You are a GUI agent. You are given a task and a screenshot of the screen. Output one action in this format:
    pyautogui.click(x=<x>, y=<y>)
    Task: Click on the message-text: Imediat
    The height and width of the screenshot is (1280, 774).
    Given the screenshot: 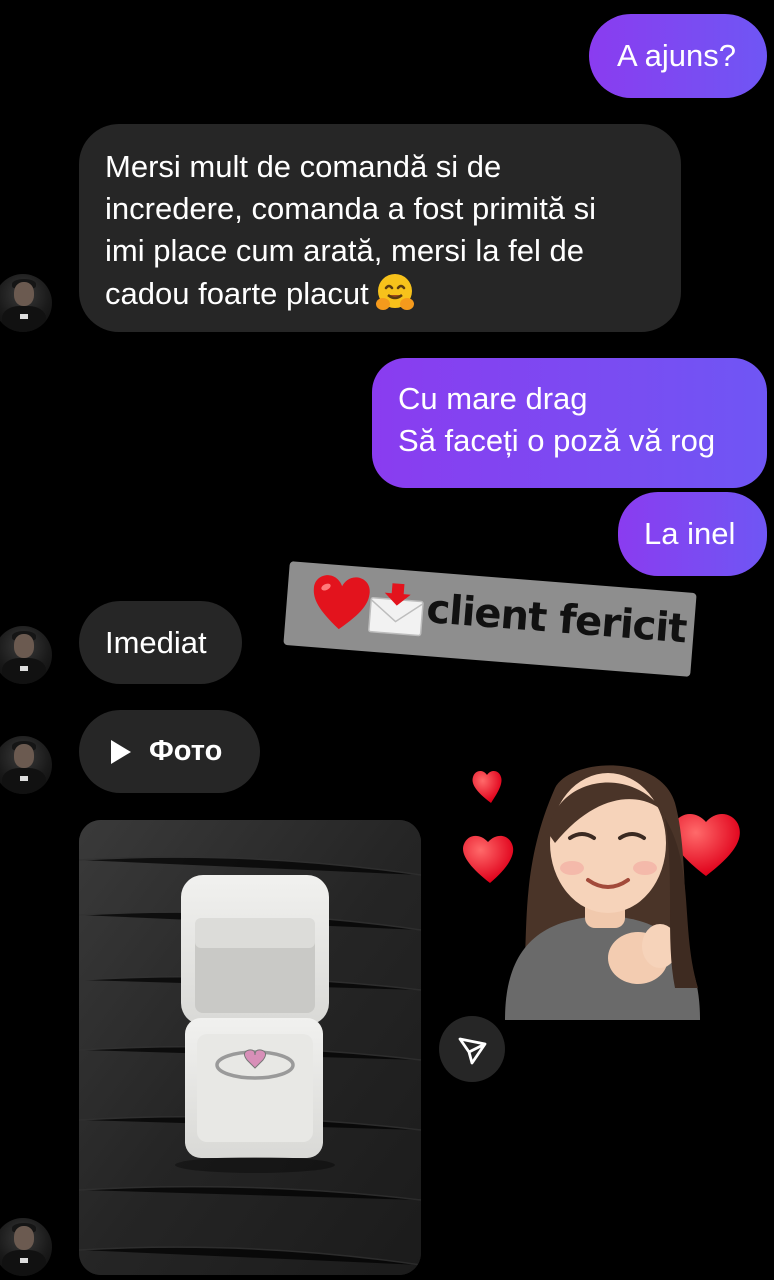 What is the action you would take?
    pyautogui.click(x=156, y=642)
    